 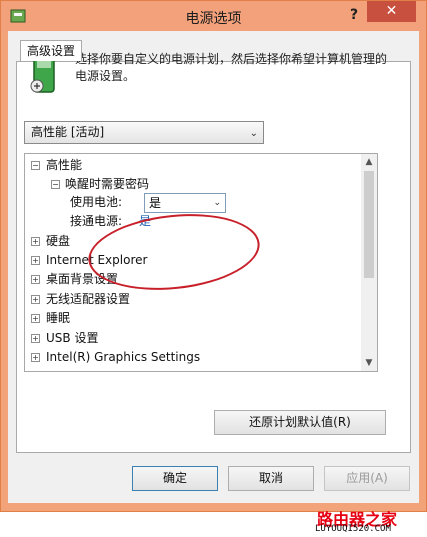 What do you see at coordinates (391, 11) in the screenshot?
I see `close-button: ✕` at bounding box center [391, 11].